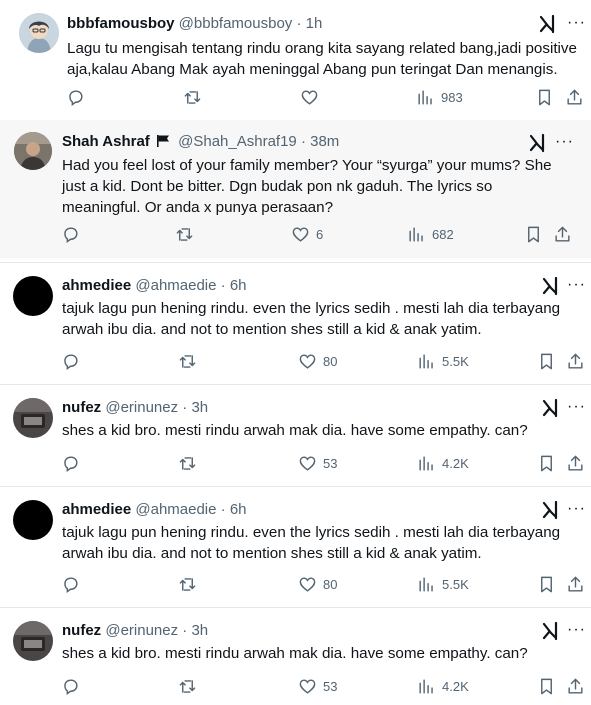  I want to click on views-count: 4.2K, so click(455, 463).